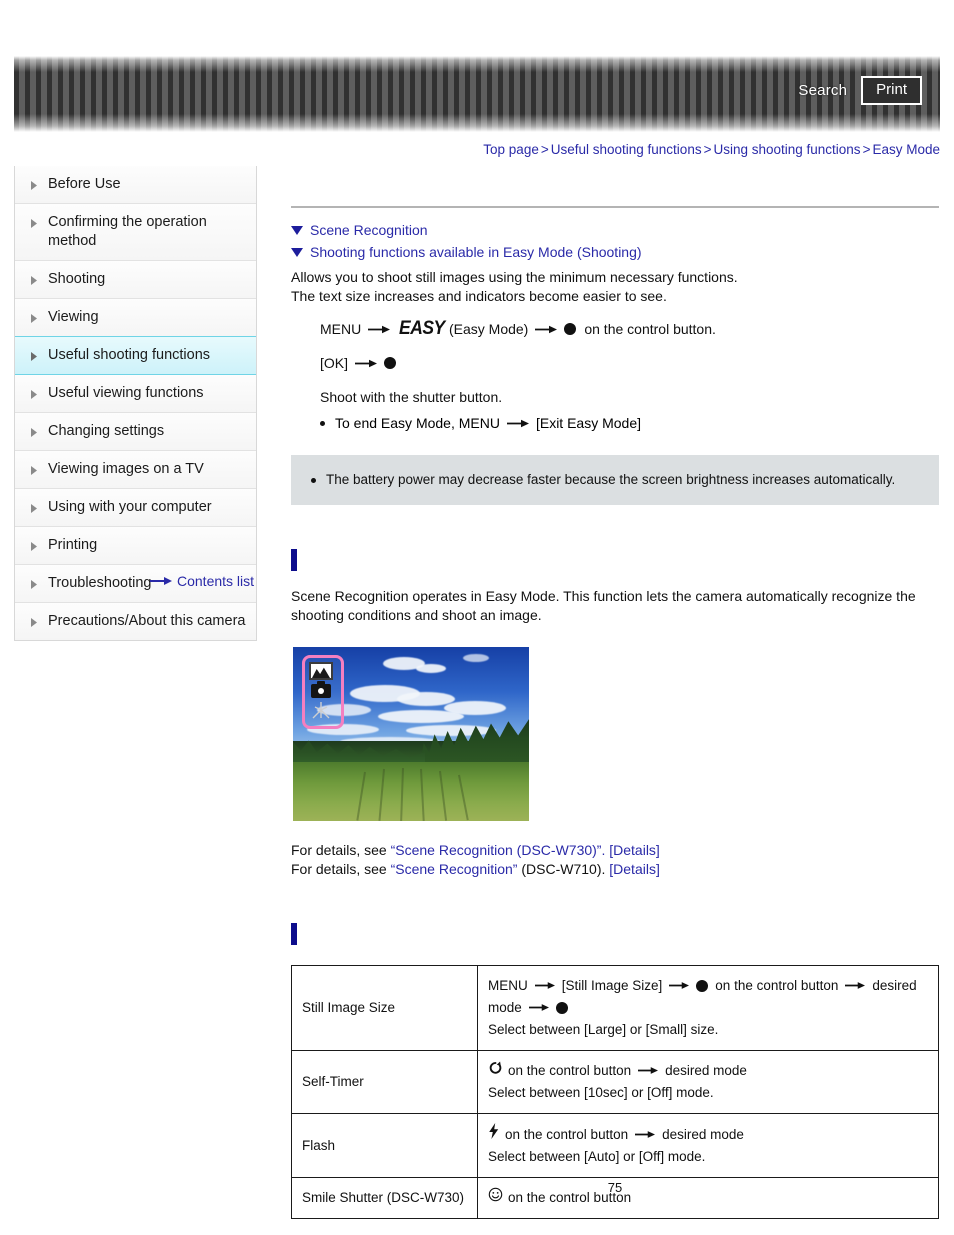  What do you see at coordinates (411, 397) in the screenshot?
I see `shoot-instruction-label: Shoot with the shutter button.` at bounding box center [411, 397].